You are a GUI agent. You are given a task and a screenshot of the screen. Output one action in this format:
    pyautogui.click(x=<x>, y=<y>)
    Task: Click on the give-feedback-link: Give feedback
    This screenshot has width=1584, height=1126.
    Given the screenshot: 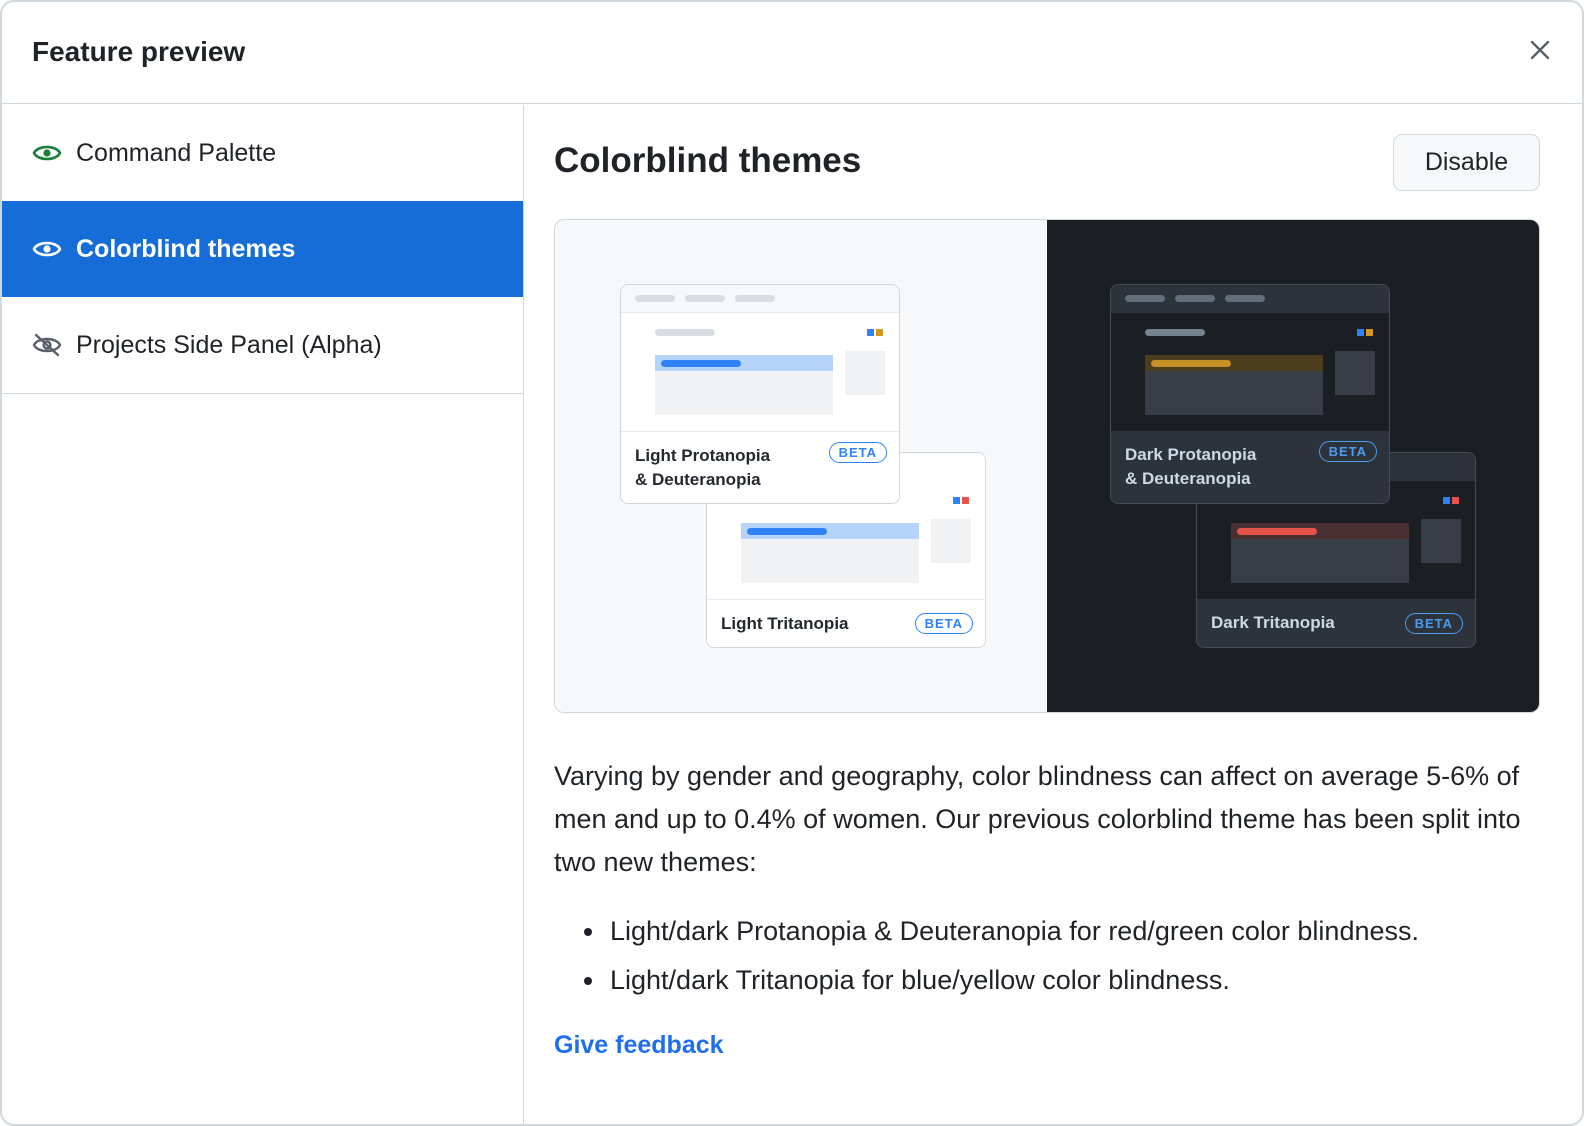 What is the action you would take?
    pyautogui.click(x=639, y=1045)
    